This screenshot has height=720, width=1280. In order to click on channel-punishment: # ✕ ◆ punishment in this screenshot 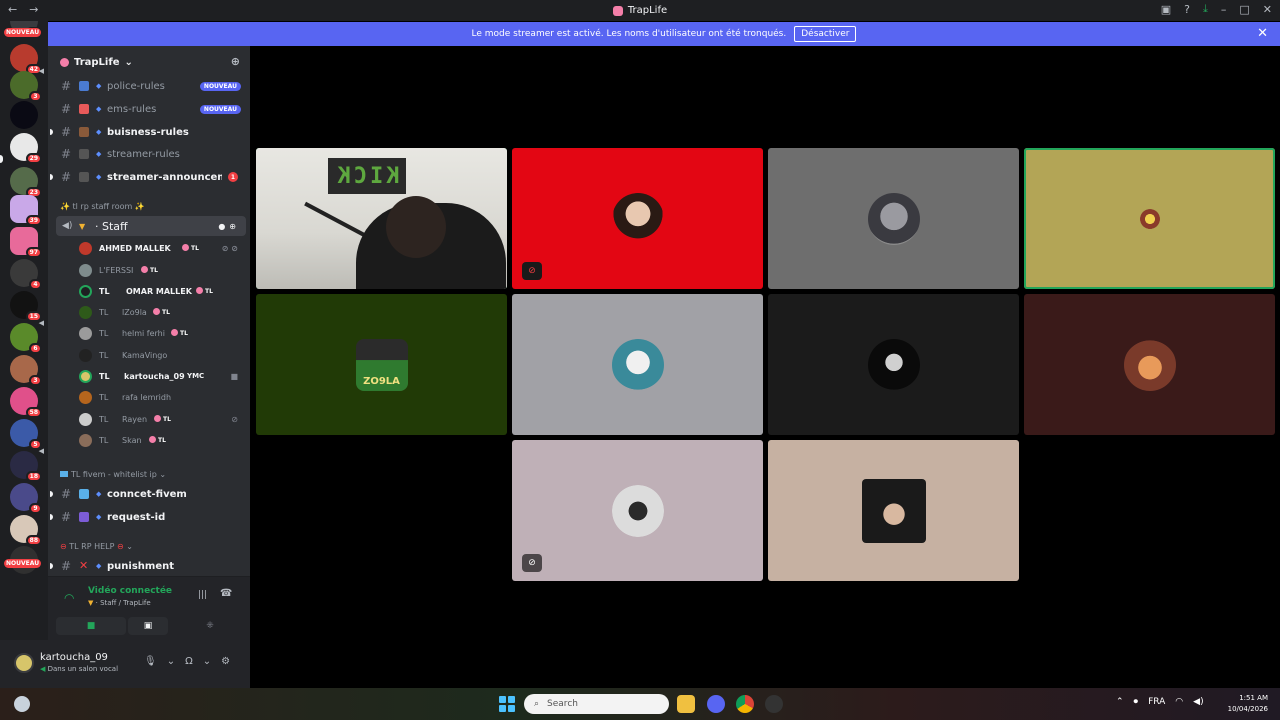, I will do `click(149, 566)`.